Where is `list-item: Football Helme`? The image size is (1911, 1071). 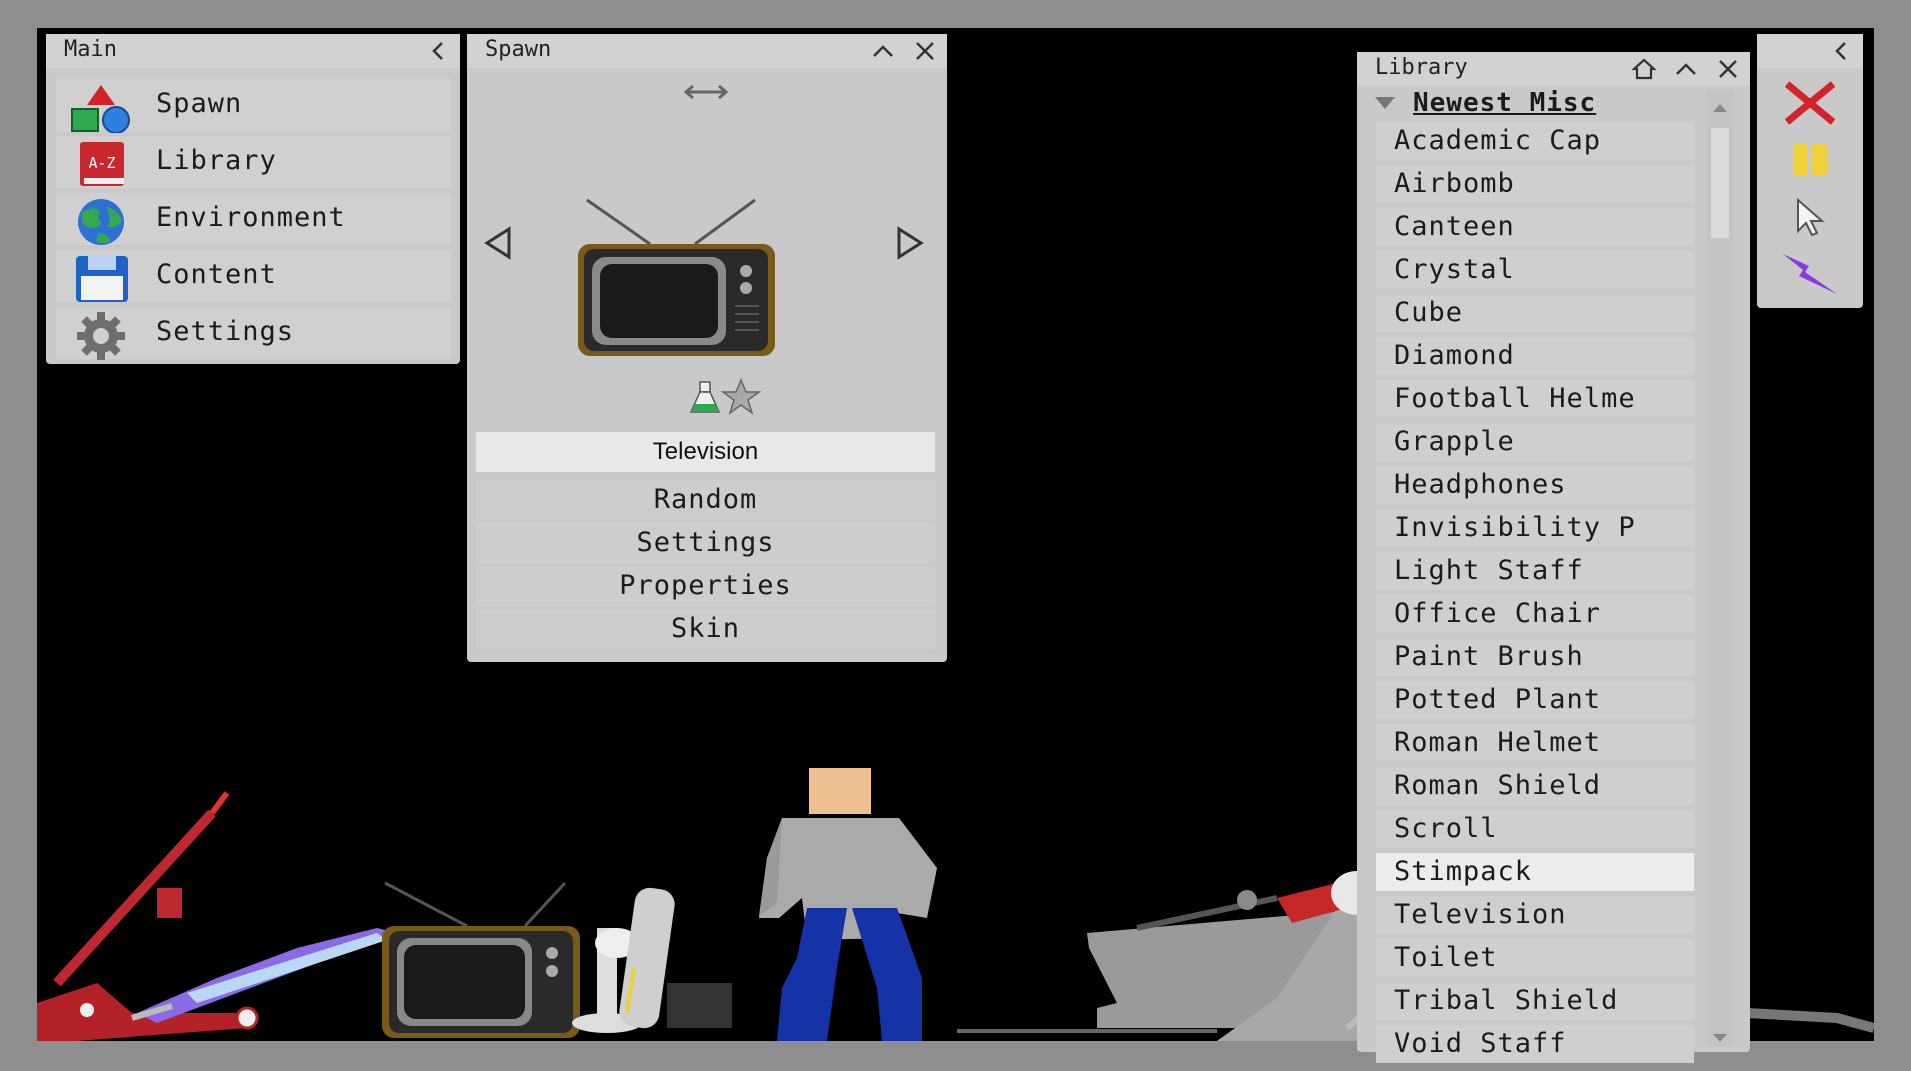
list-item: Football Helme is located at coordinates (1535, 399).